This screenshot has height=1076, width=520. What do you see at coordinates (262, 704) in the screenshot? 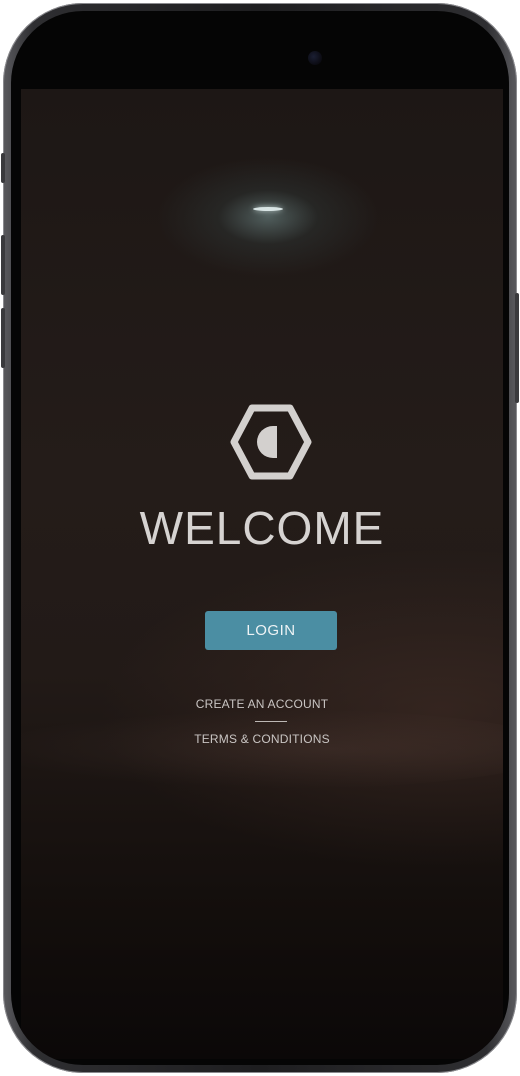
I see `create-account-link: CREATE AN ACCOUNT` at bounding box center [262, 704].